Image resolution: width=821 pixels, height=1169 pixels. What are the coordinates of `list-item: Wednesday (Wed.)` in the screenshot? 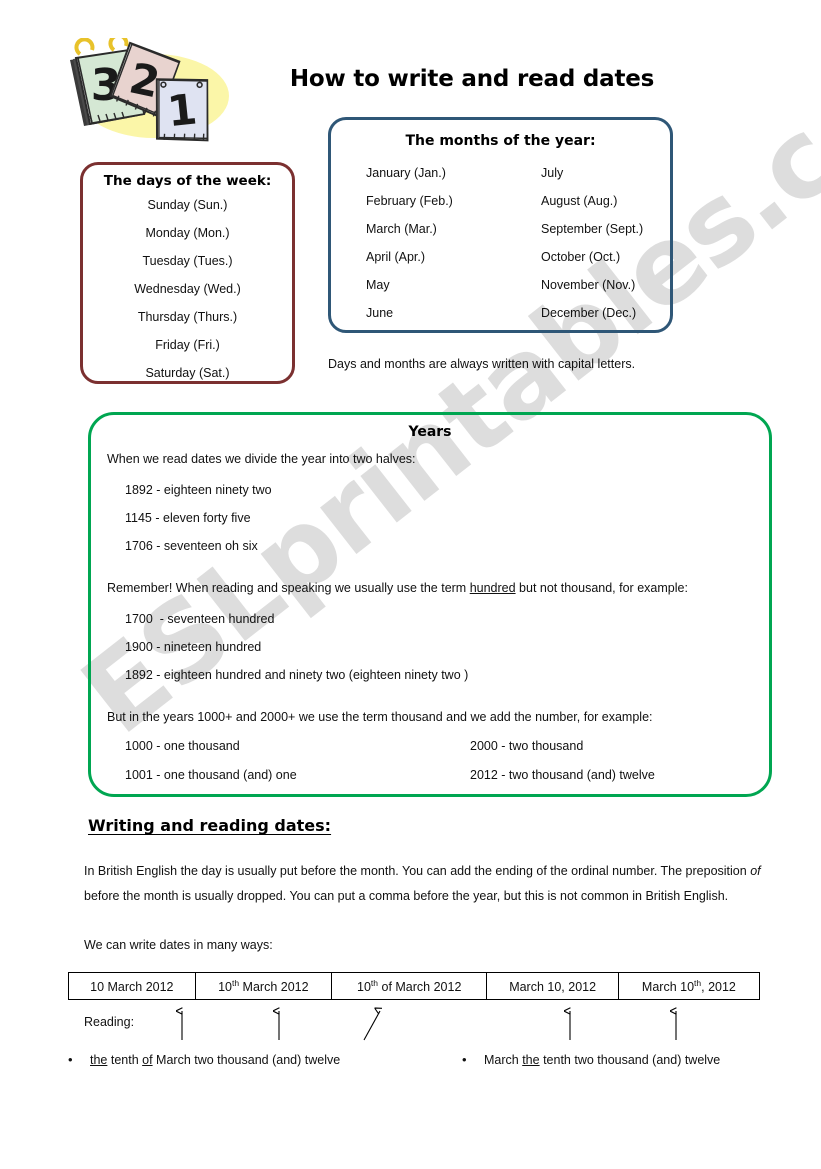 It's located at (187, 289).